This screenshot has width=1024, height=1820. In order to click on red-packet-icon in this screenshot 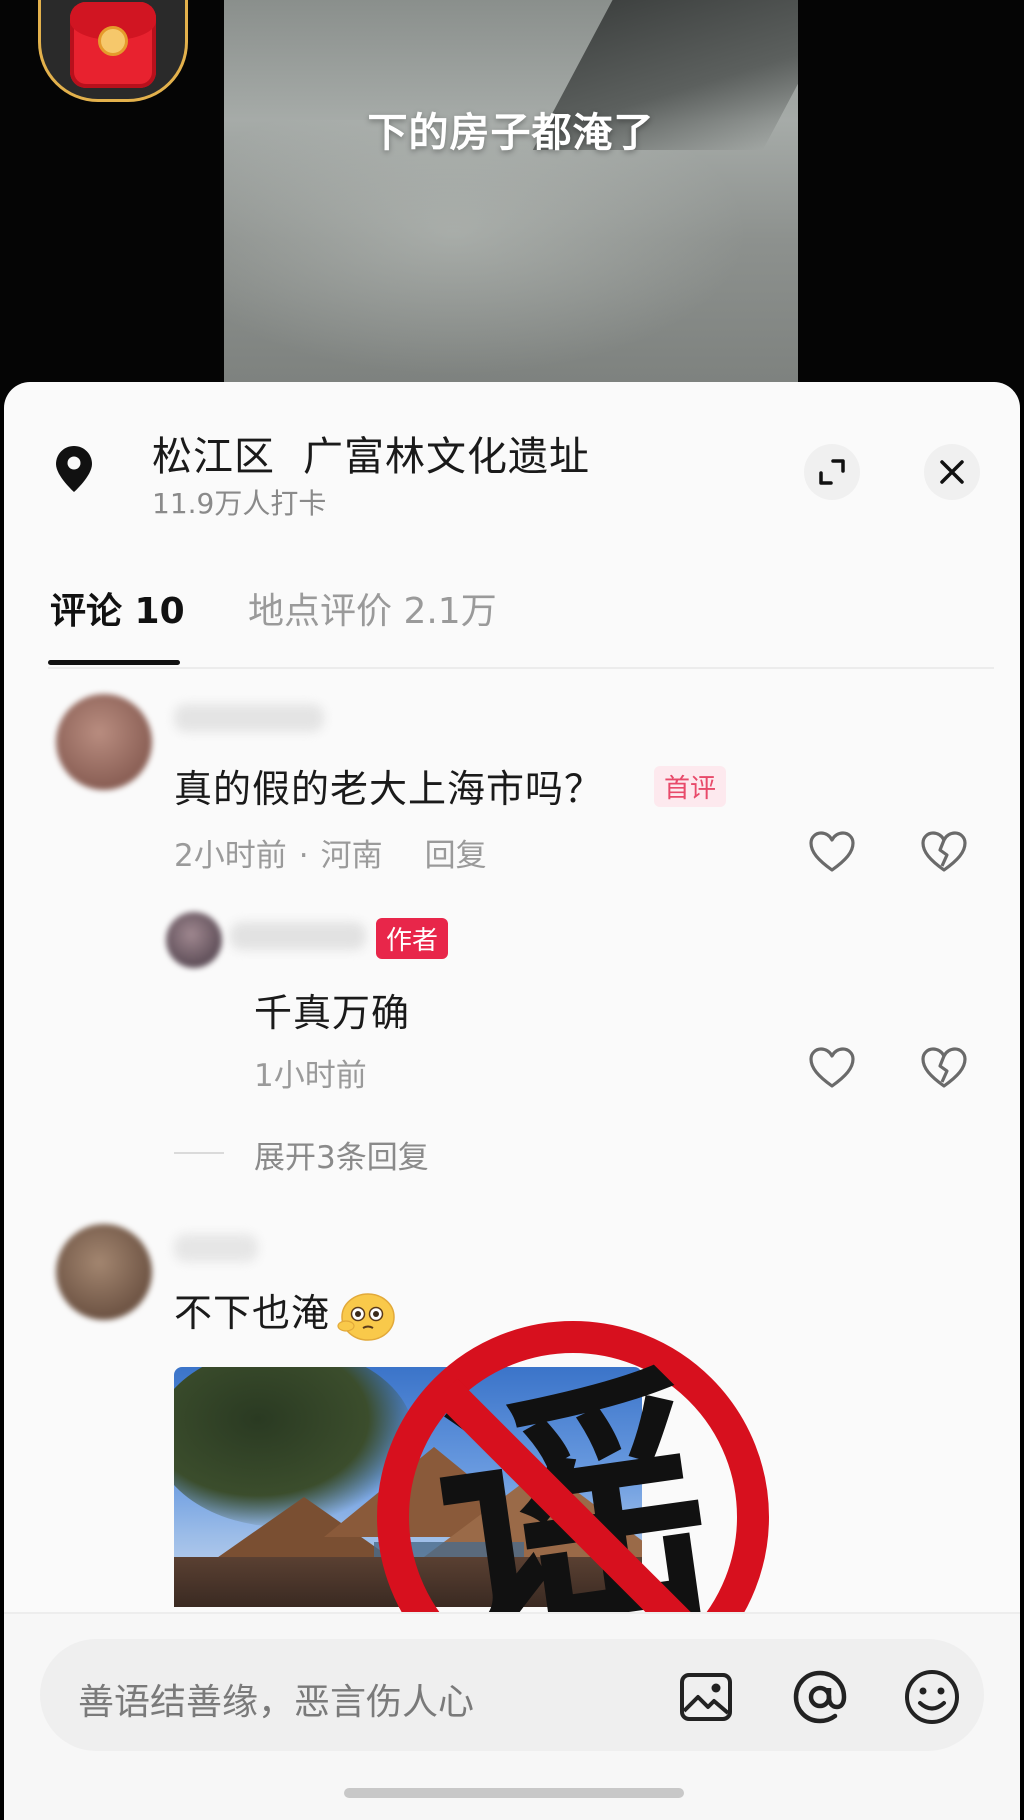, I will do `click(113, 45)`.